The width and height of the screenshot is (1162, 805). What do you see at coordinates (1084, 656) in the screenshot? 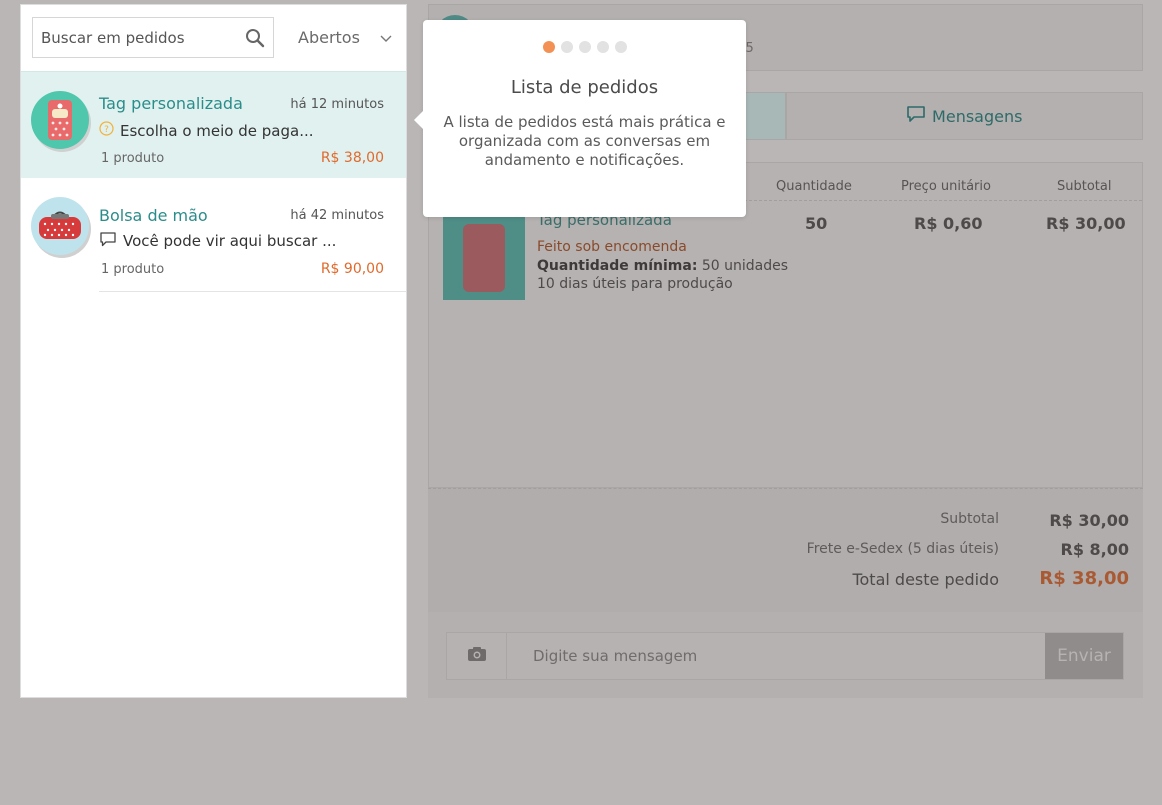
I see `send-button: Enviar` at bounding box center [1084, 656].